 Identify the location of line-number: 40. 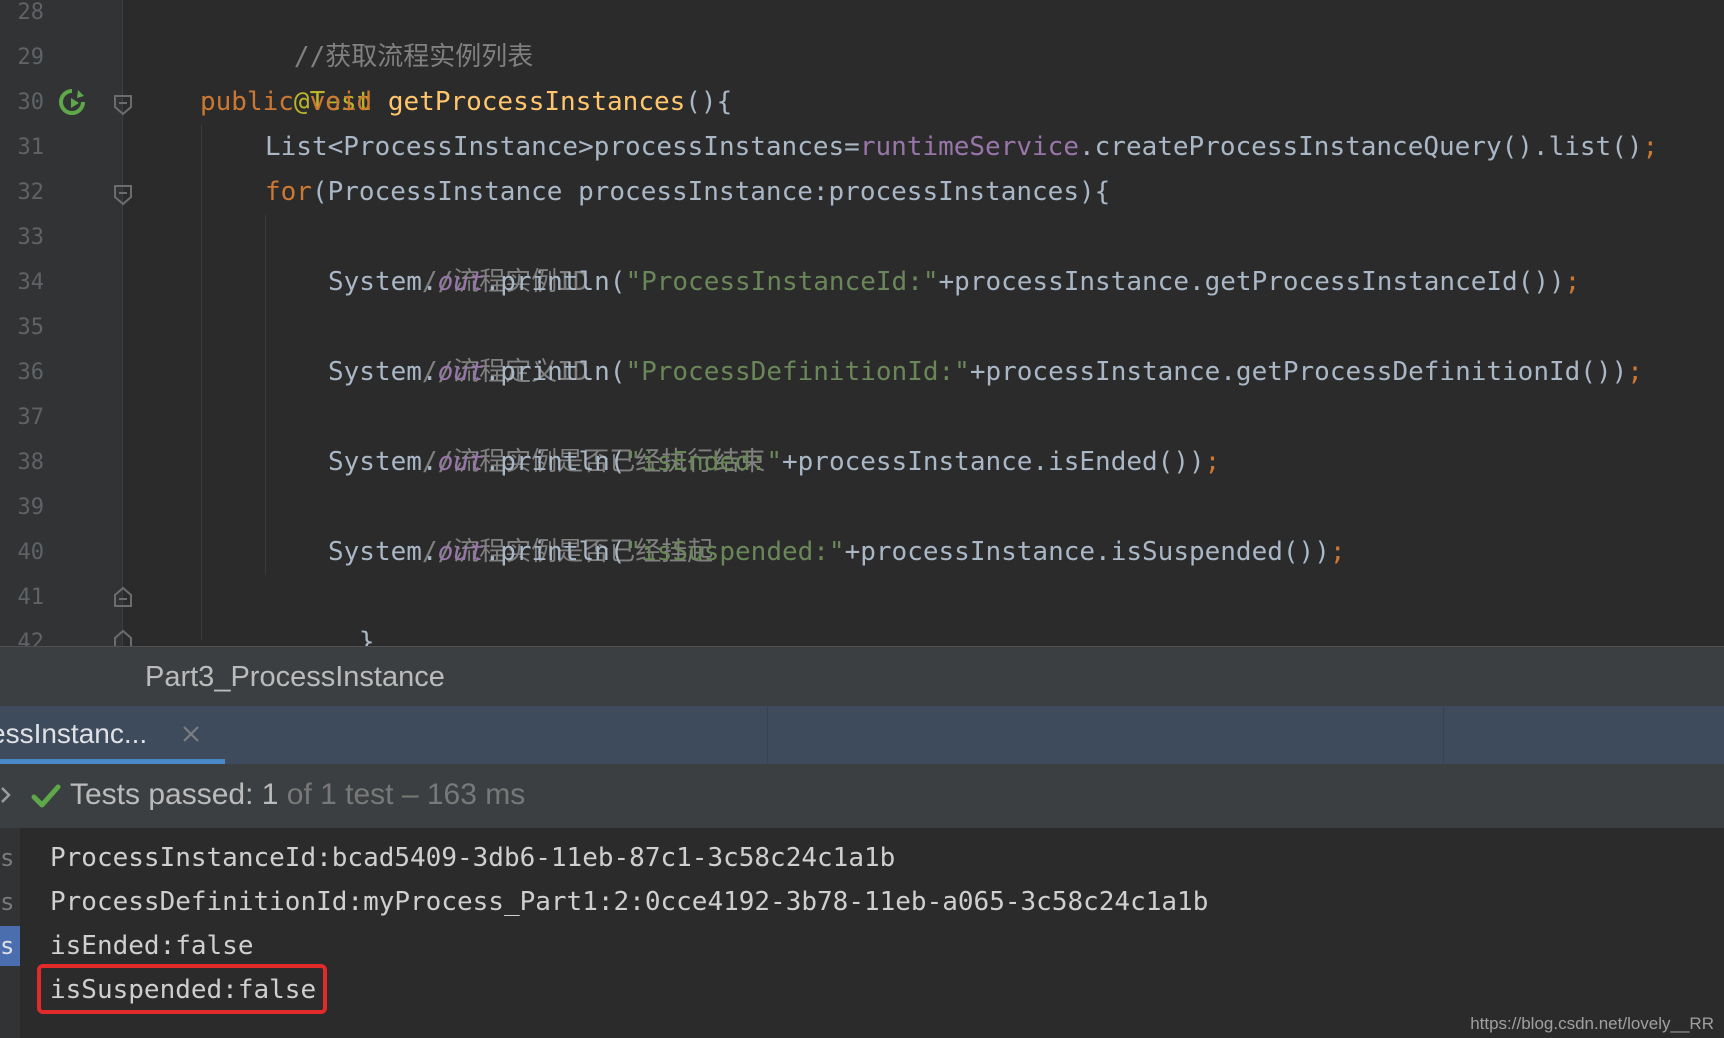
(31, 552).